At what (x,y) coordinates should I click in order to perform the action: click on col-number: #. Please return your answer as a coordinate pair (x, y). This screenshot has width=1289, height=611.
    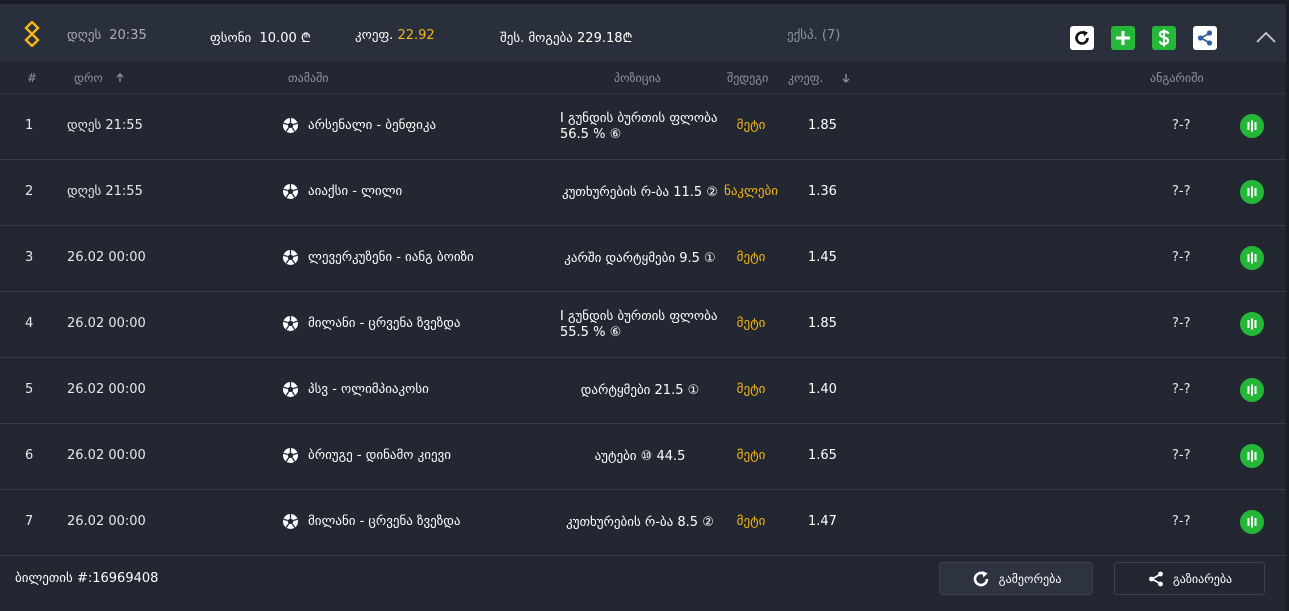
    Looking at the image, I should click on (32, 78).